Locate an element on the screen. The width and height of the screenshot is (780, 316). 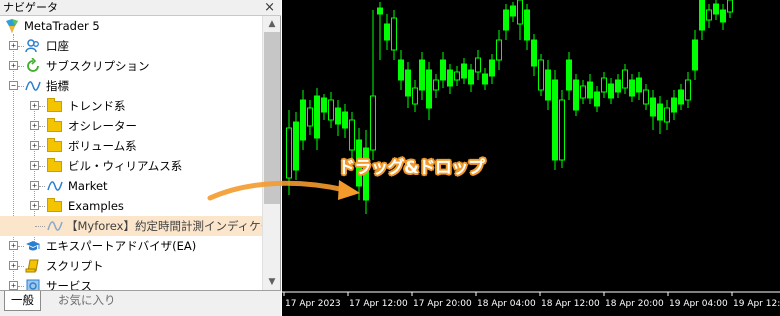
tree-item-label: サービス is located at coordinates (69, 284).